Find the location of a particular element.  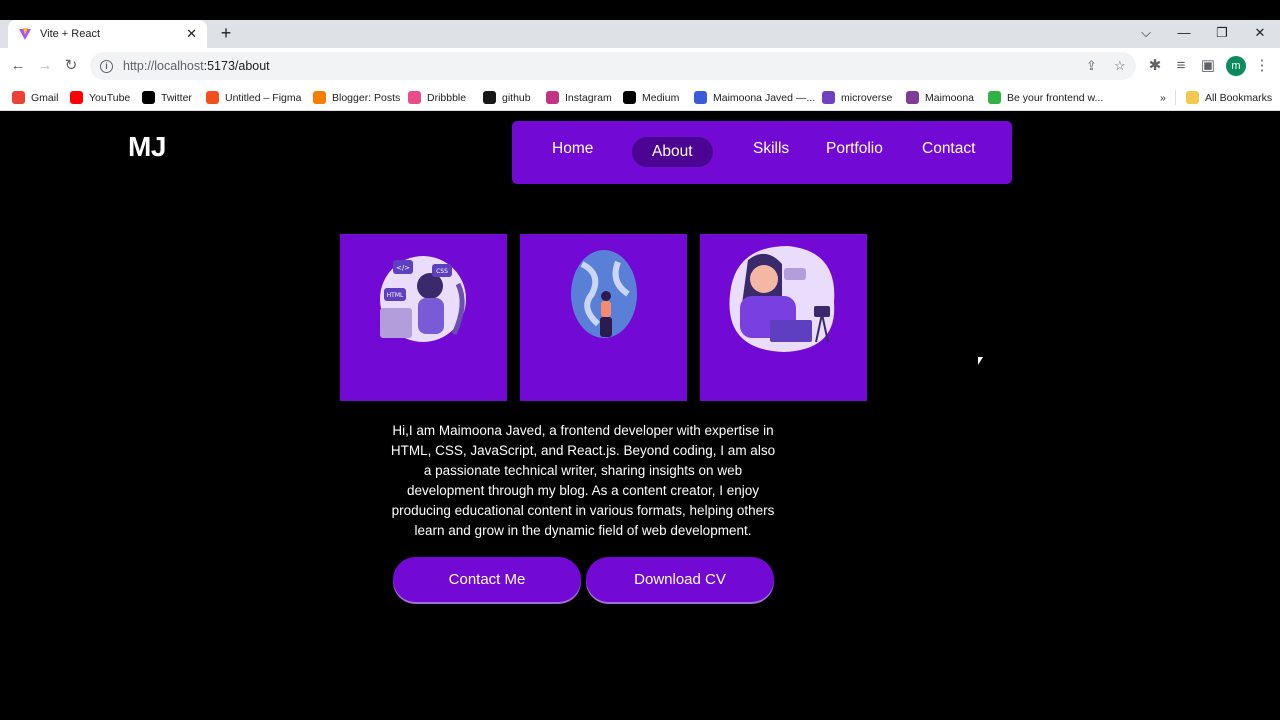

close-window-button: ✕ is located at coordinates (1260, 34).